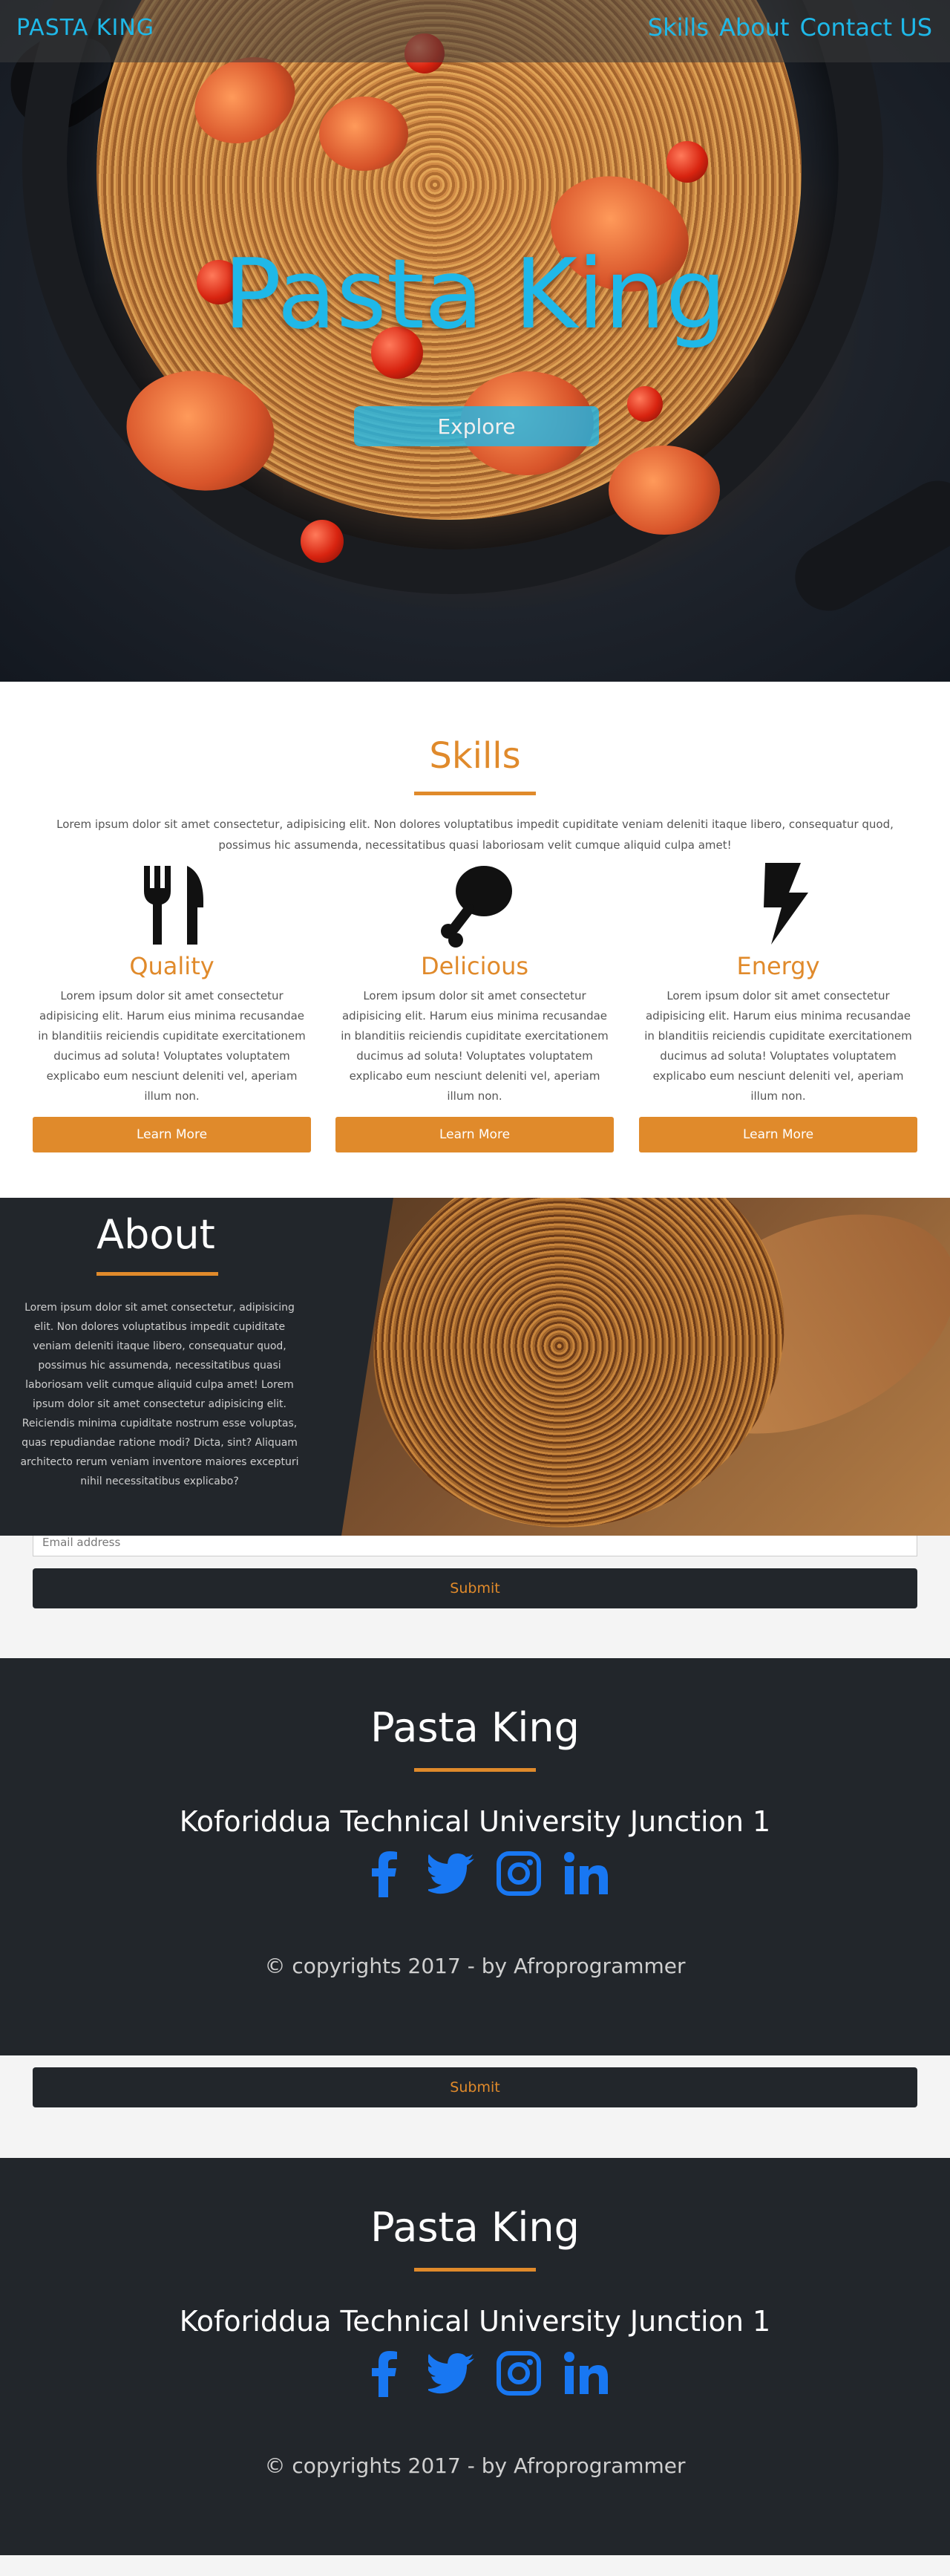 The width and height of the screenshot is (950, 2576). What do you see at coordinates (172, 904) in the screenshot?
I see `fork-knife-icon` at bounding box center [172, 904].